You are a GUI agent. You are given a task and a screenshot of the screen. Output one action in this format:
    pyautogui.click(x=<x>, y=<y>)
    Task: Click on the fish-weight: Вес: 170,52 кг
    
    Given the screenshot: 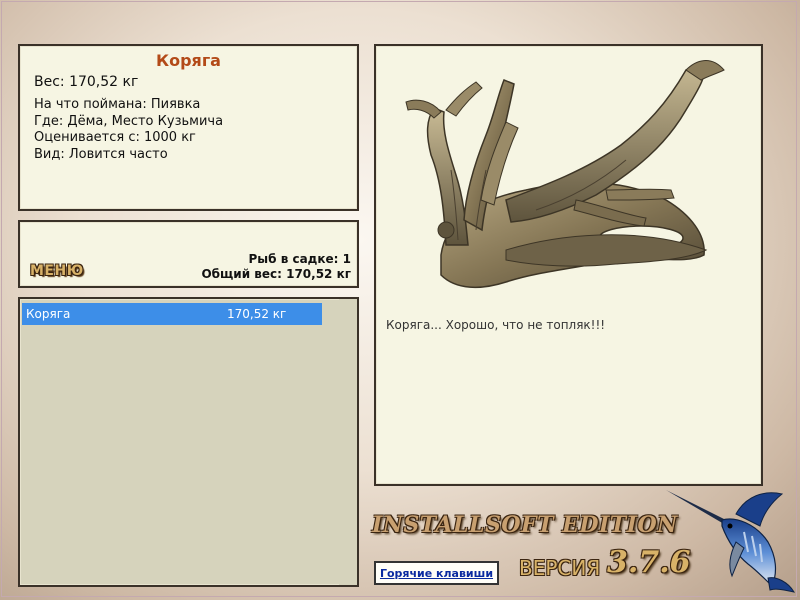 What is the action you would take?
    pyautogui.click(x=86, y=82)
    